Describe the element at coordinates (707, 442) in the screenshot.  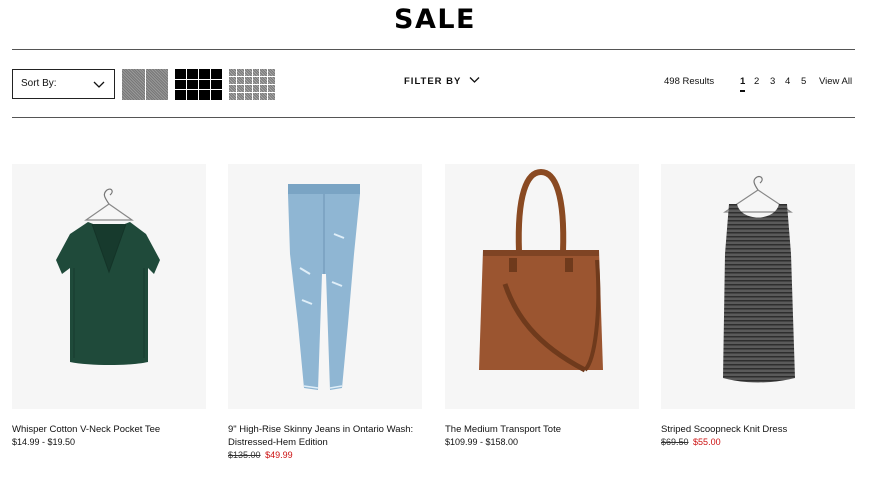
I see `sale-price: $55.00` at that location.